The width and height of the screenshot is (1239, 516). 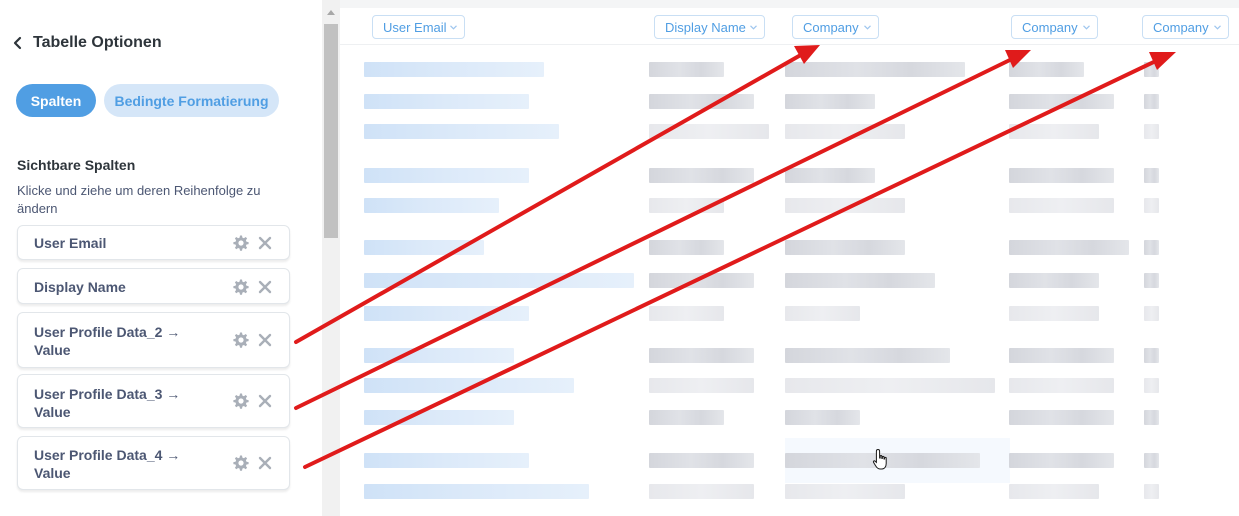 What do you see at coordinates (709, 27) in the screenshot?
I see `column-header-display-name: Display Name` at bounding box center [709, 27].